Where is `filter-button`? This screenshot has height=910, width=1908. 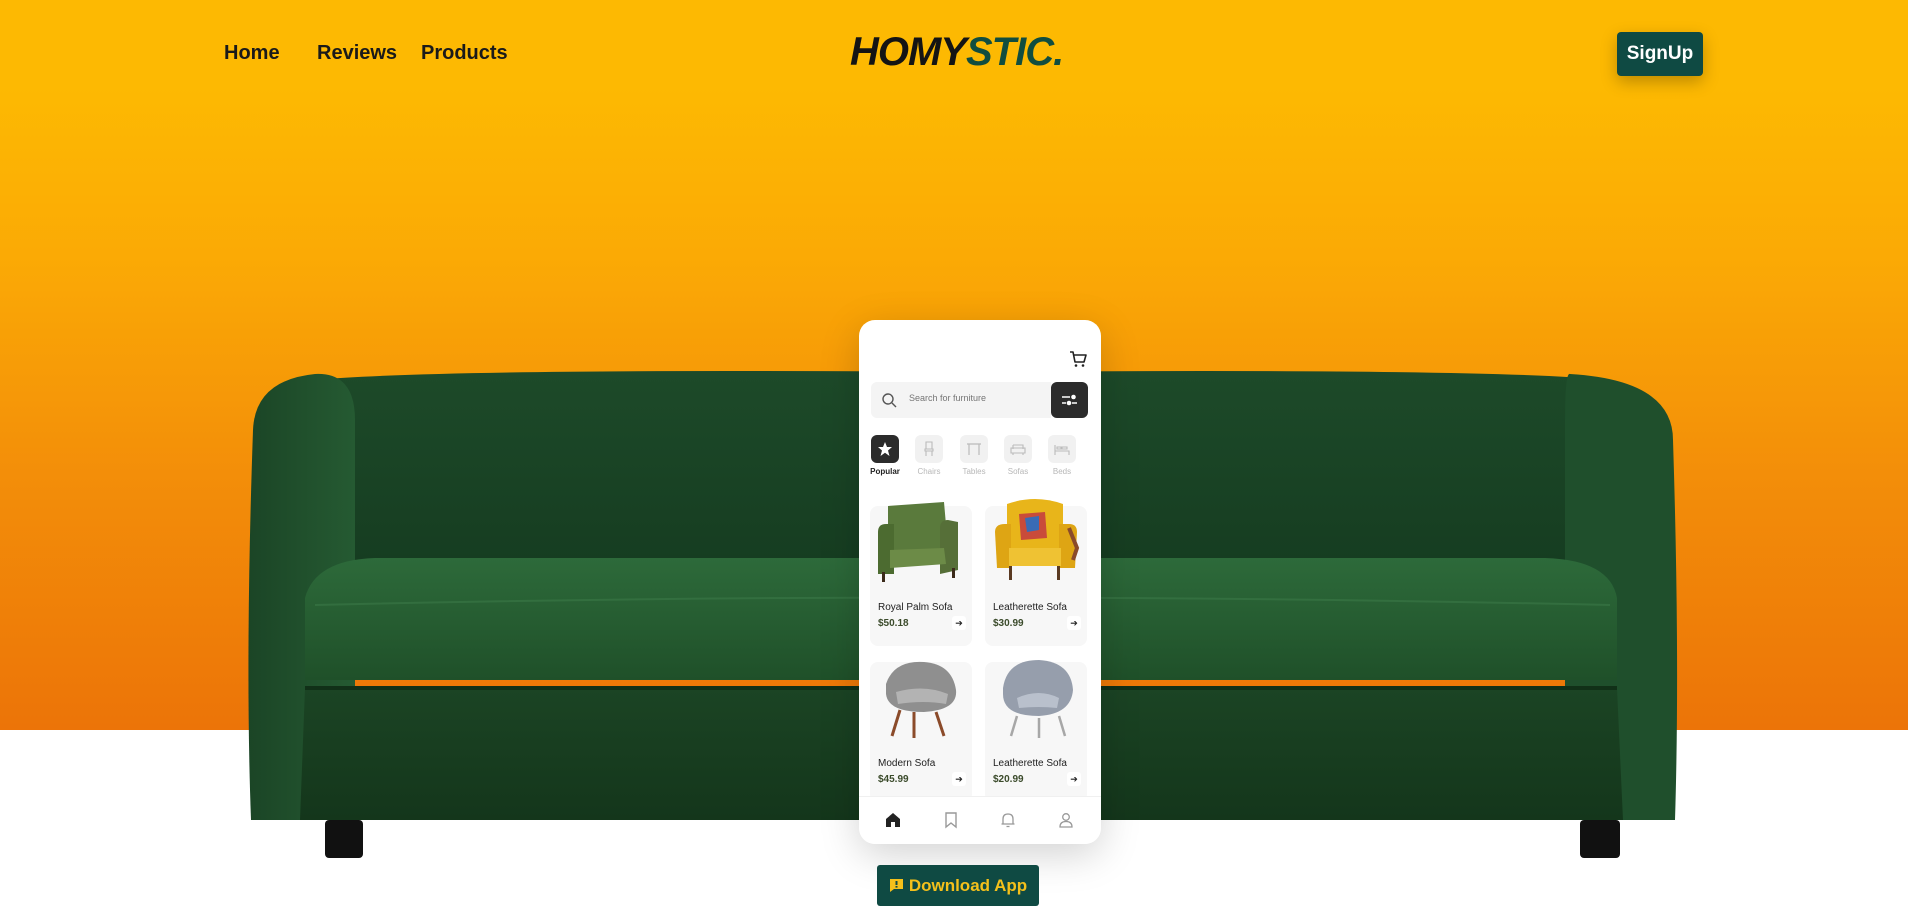
filter-button is located at coordinates (1069, 400).